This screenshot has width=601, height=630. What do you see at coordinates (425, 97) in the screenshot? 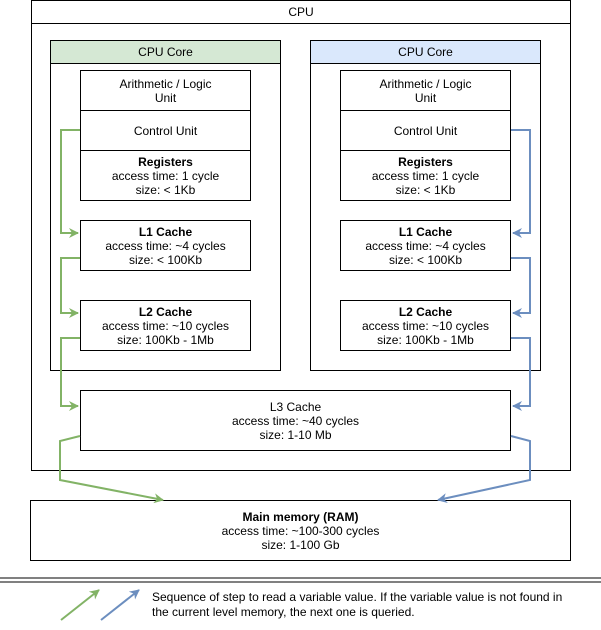
I see `alu-right-line2: Unit` at bounding box center [425, 97].